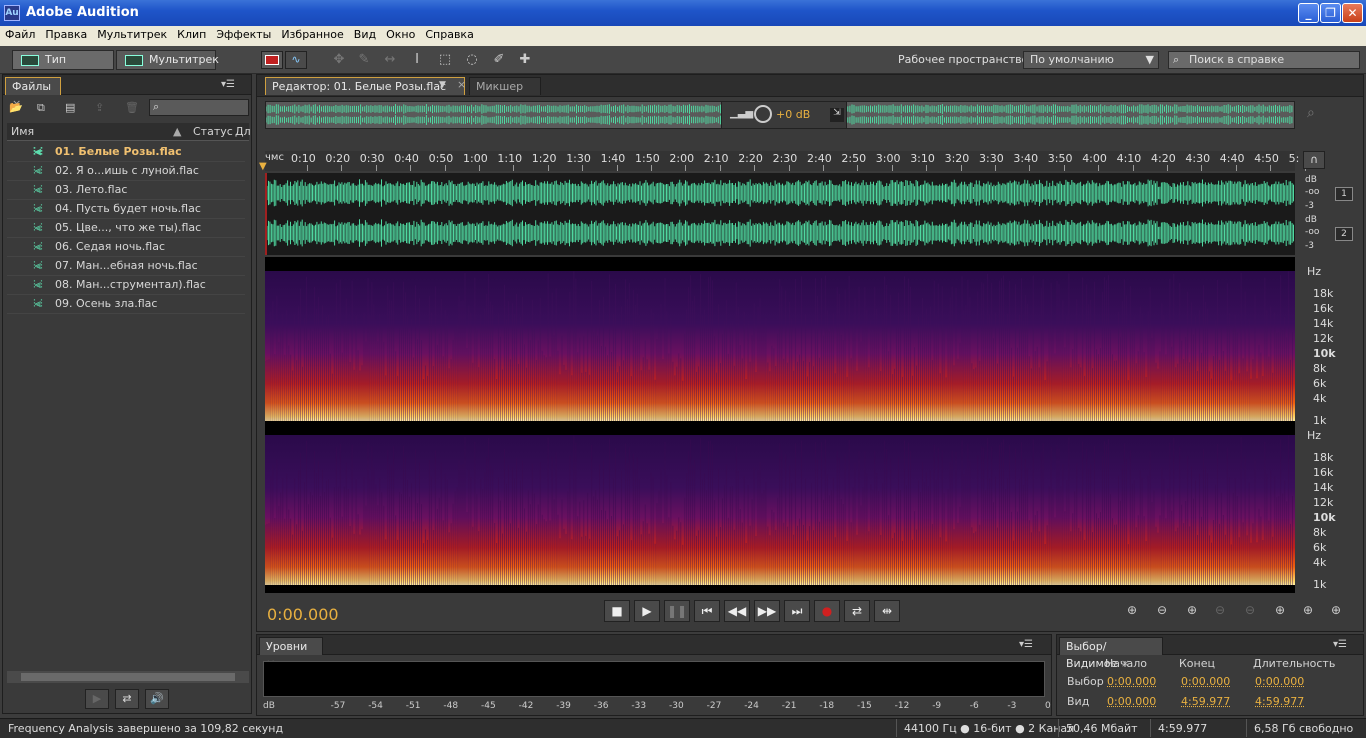 The height and width of the screenshot is (738, 1366). I want to click on skip-to-end-button: ⏭, so click(797, 611).